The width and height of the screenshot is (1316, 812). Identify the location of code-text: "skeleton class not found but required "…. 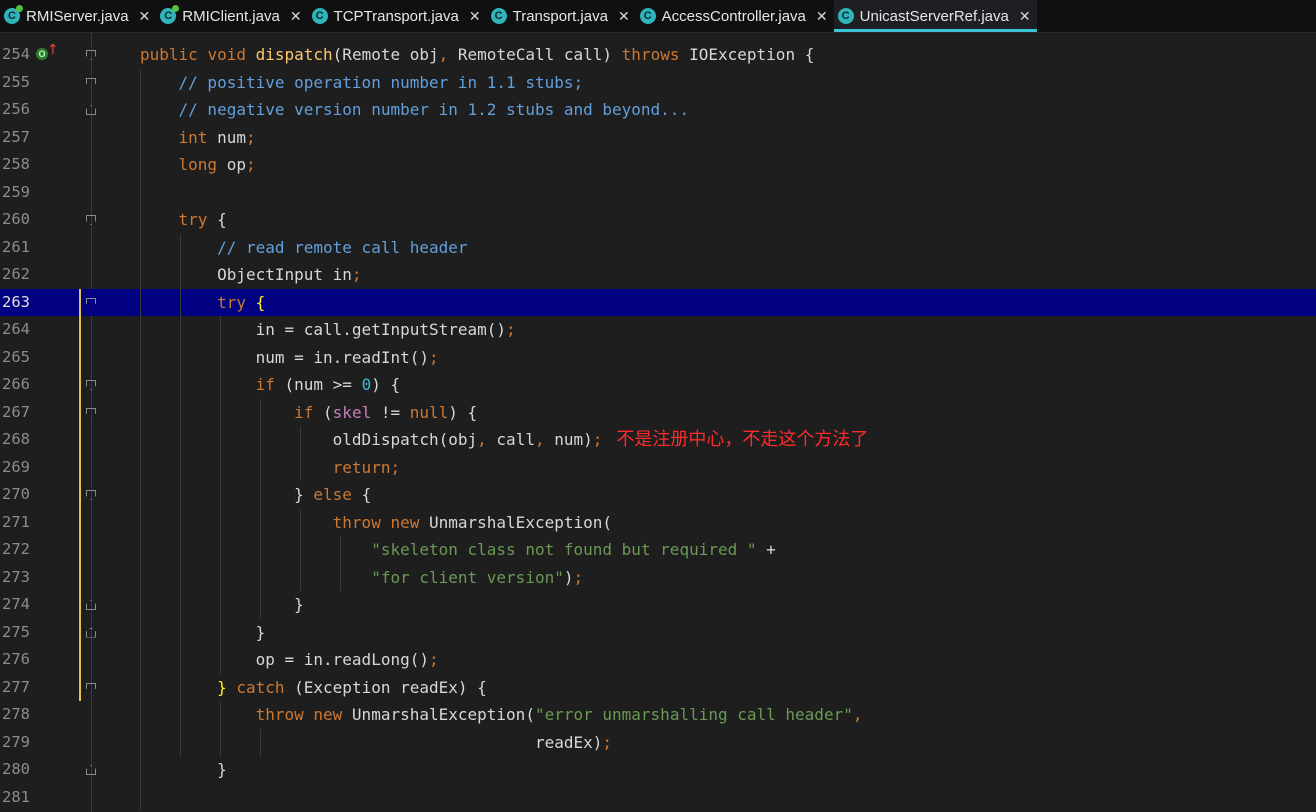
(458, 550).